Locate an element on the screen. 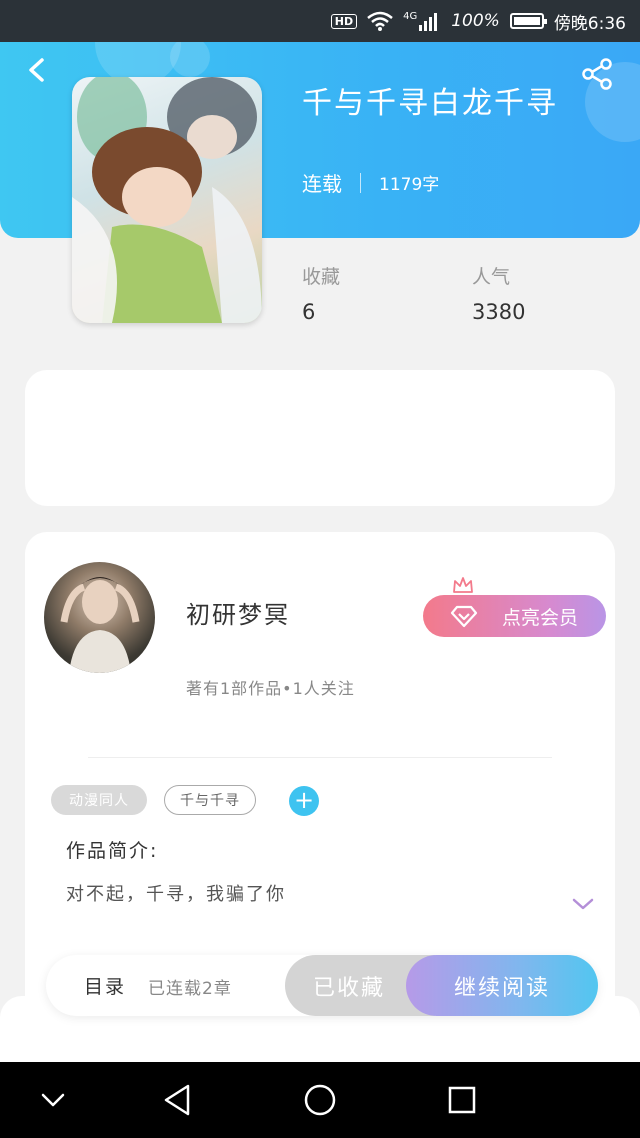  signal-icon is located at coordinates (428, 22).